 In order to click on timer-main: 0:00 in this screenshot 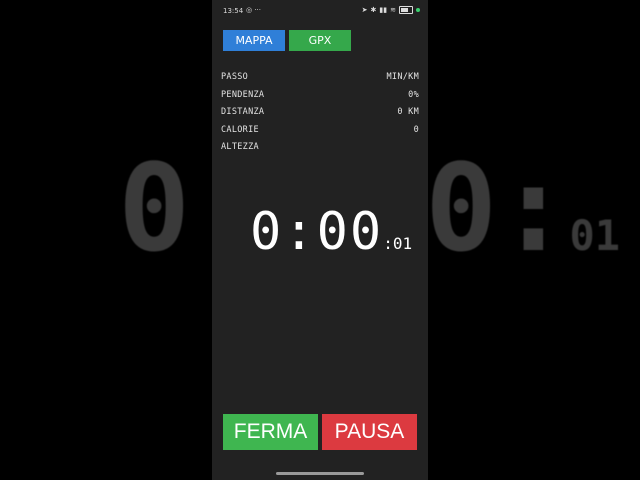, I will do `click(317, 232)`.